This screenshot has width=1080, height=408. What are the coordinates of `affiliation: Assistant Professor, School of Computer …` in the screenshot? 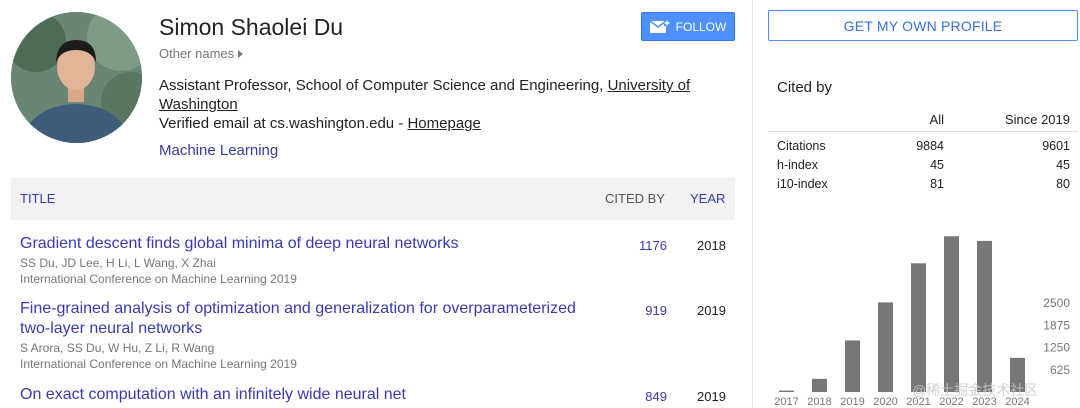 It's located at (439, 95).